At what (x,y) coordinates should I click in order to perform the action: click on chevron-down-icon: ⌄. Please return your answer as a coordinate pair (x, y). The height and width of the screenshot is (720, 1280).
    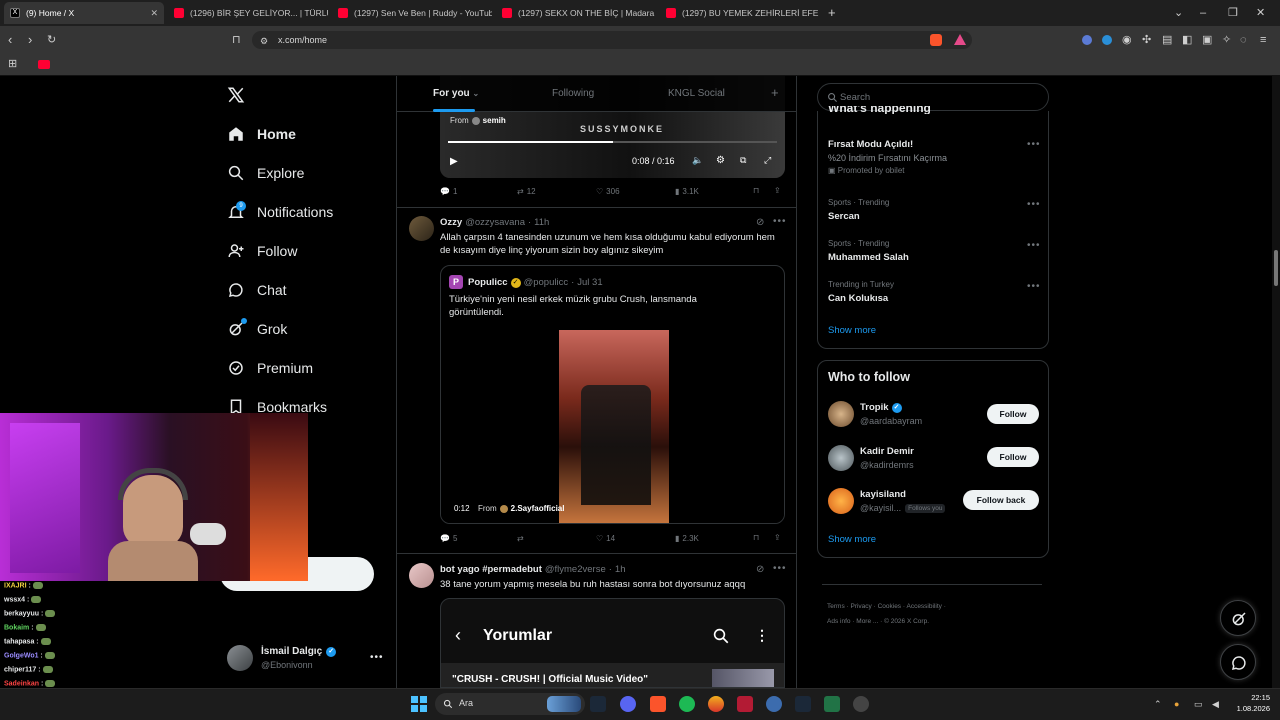
    Looking at the image, I should click on (1178, 13).